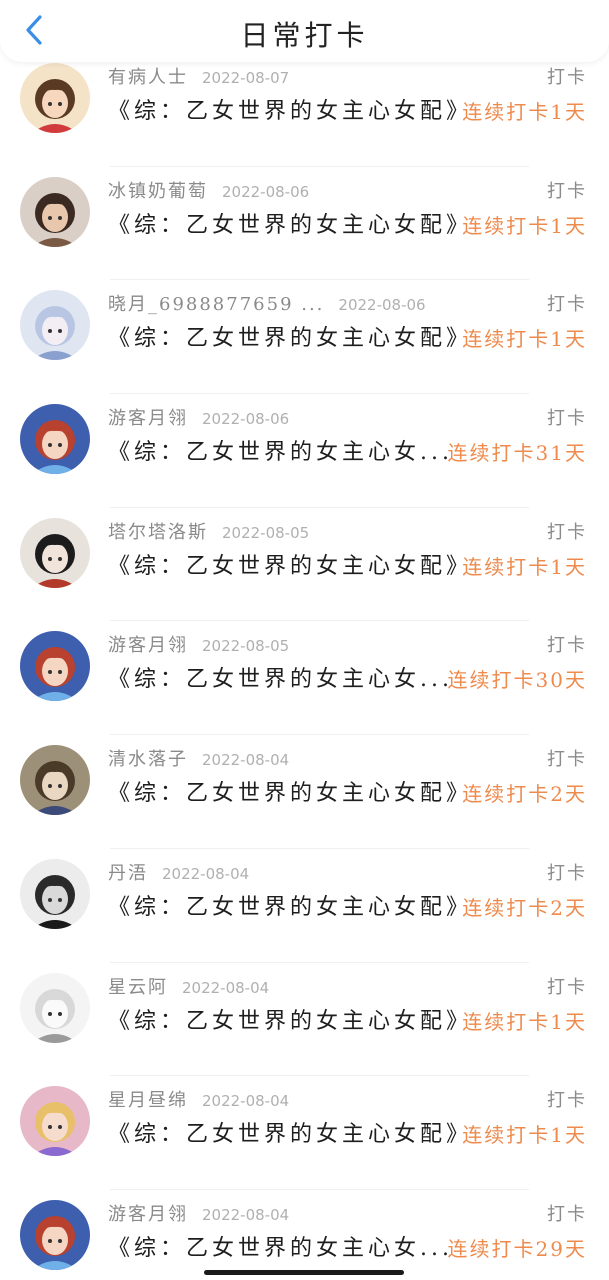 This screenshot has height=1280, width=609. What do you see at coordinates (517, 1248) in the screenshot?
I see `streak-badge: 连续打卡29天` at bounding box center [517, 1248].